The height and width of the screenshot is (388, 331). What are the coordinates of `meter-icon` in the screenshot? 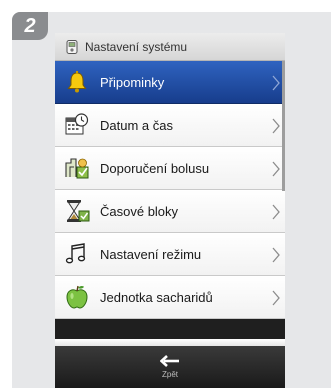 It's located at (72, 46).